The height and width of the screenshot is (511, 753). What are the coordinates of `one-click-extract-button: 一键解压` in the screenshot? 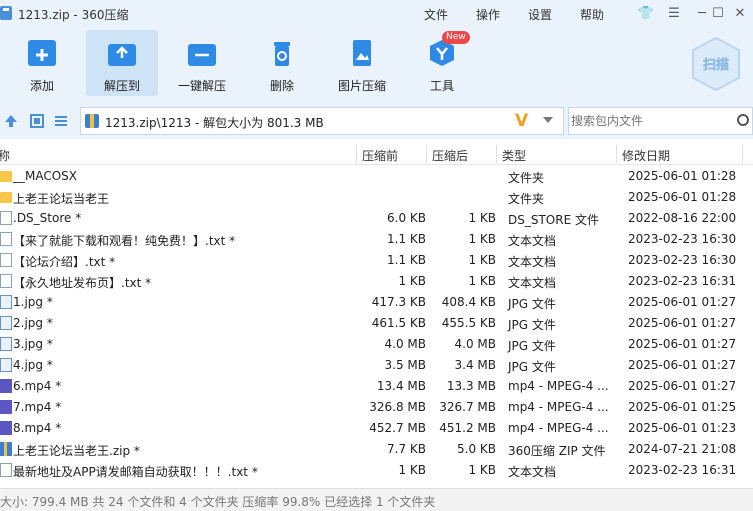 It's located at (202, 63).